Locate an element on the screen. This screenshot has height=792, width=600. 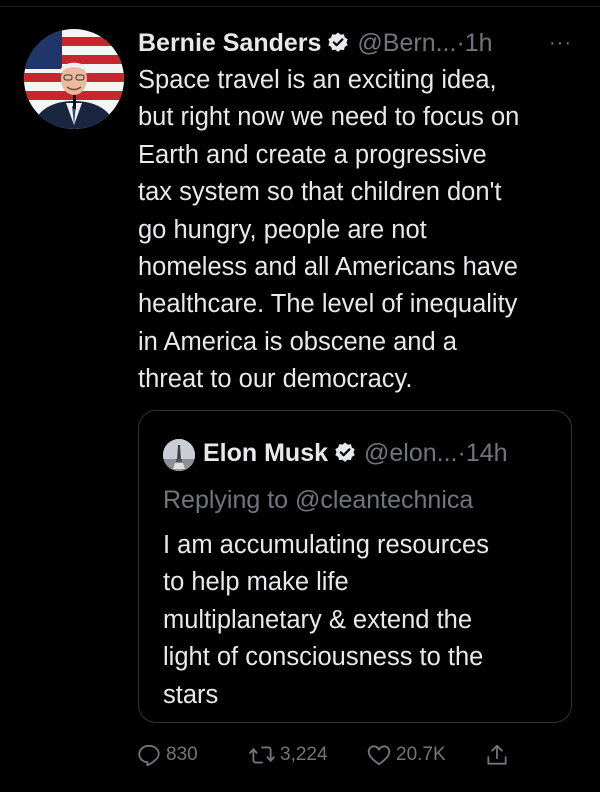
reply-button: 830 is located at coordinates (167, 755).